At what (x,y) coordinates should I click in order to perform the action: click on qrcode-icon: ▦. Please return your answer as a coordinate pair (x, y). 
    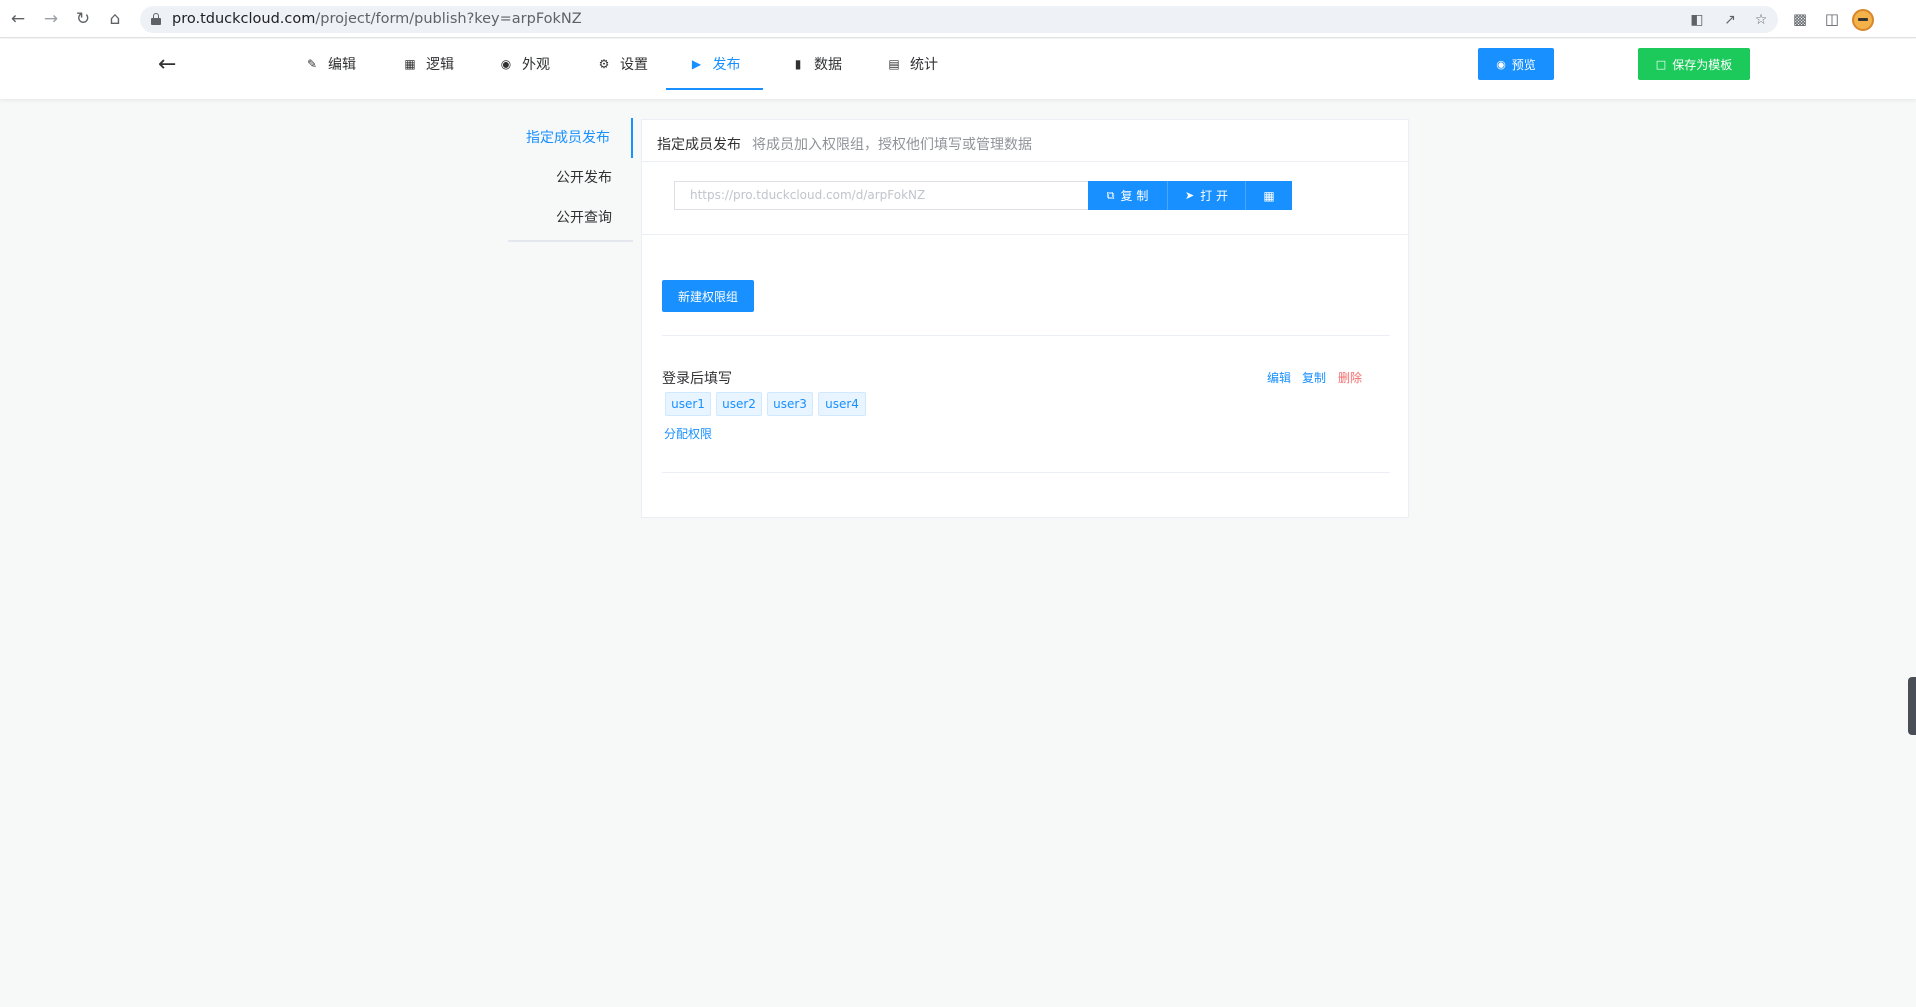
    Looking at the image, I should click on (1269, 195).